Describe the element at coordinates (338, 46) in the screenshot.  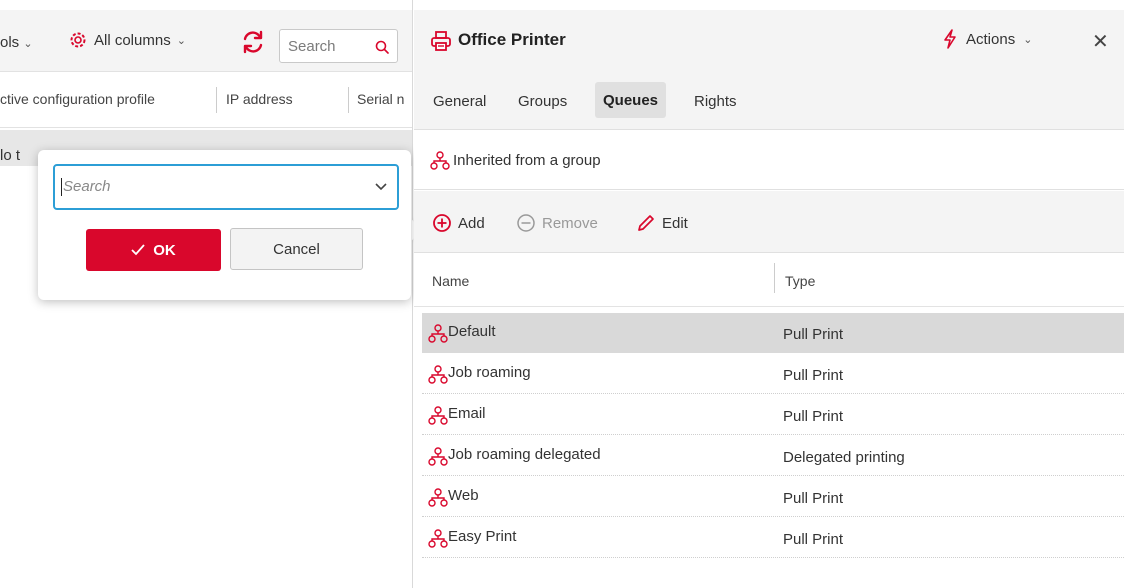
I see `list-search-input: Search` at that location.